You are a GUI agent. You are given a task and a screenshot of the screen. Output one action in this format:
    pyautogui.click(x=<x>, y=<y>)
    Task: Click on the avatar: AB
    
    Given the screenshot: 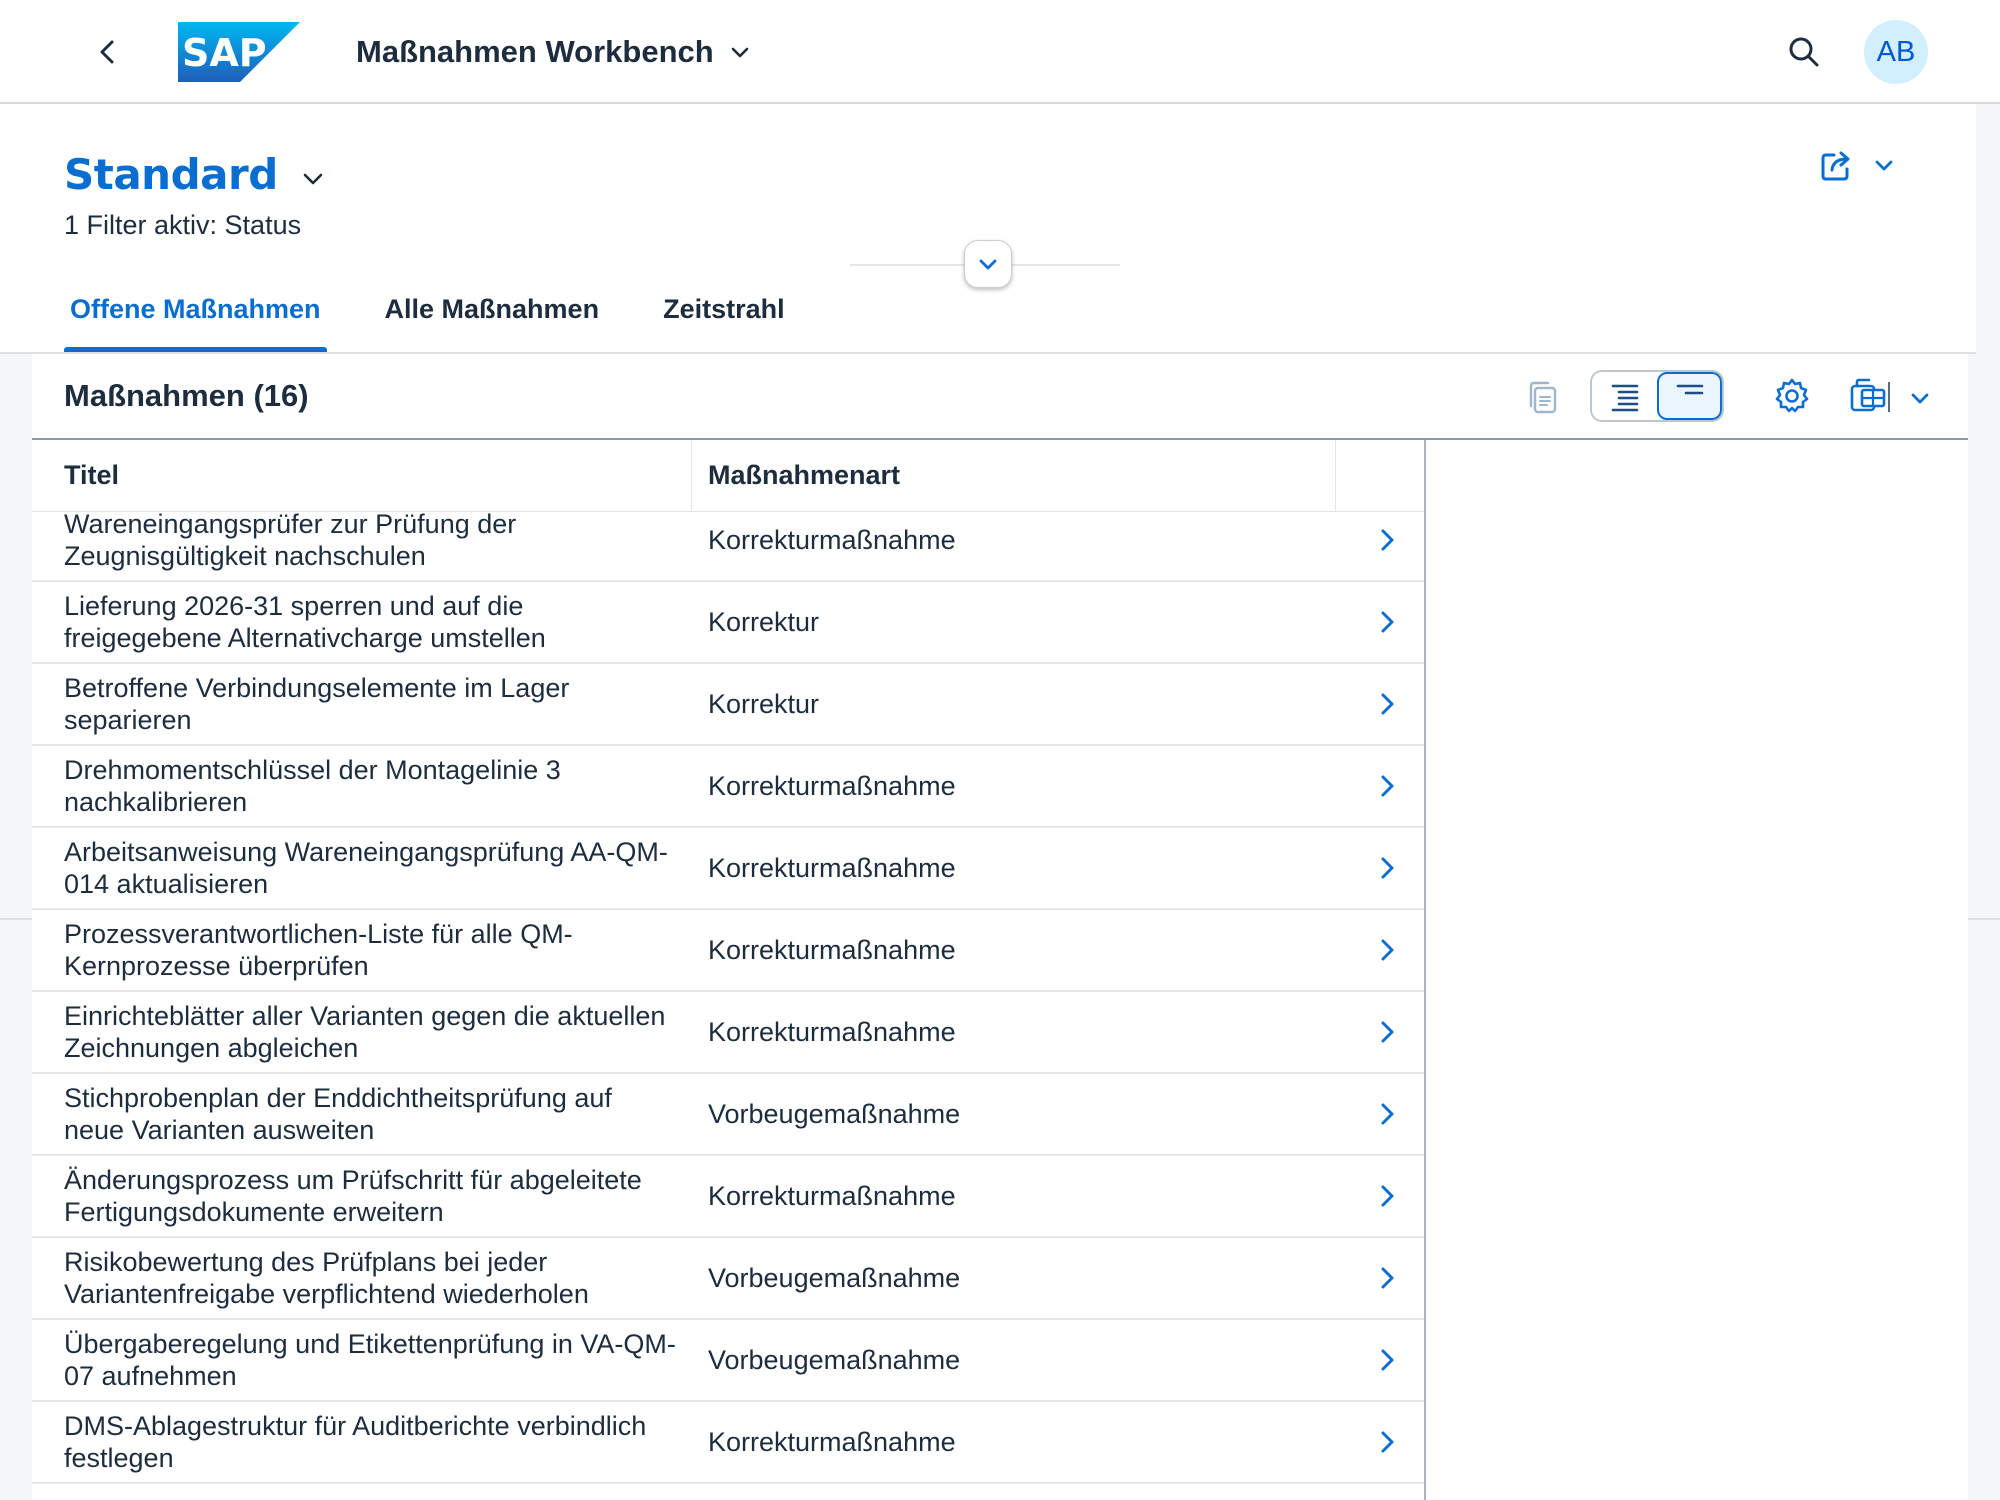 What is the action you would take?
    pyautogui.click(x=1896, y=52)
    